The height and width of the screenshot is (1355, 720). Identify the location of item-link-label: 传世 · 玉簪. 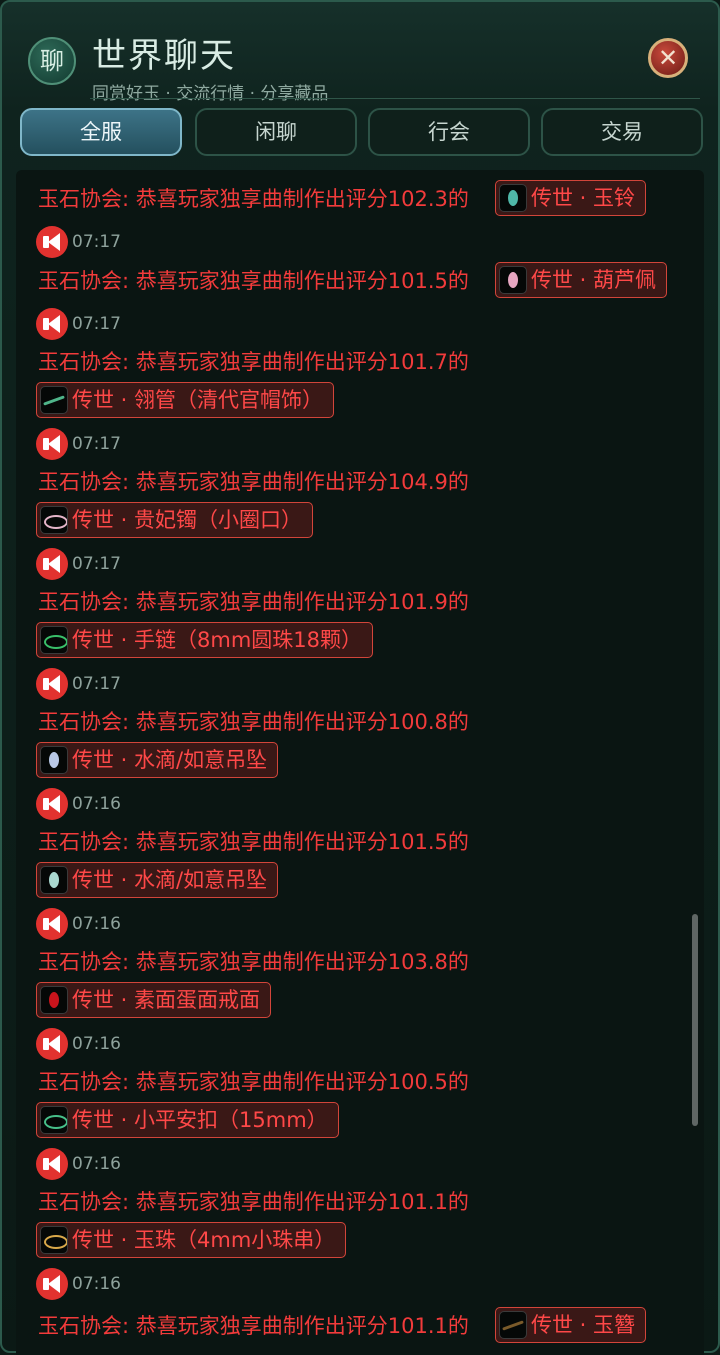
(583, 1325).